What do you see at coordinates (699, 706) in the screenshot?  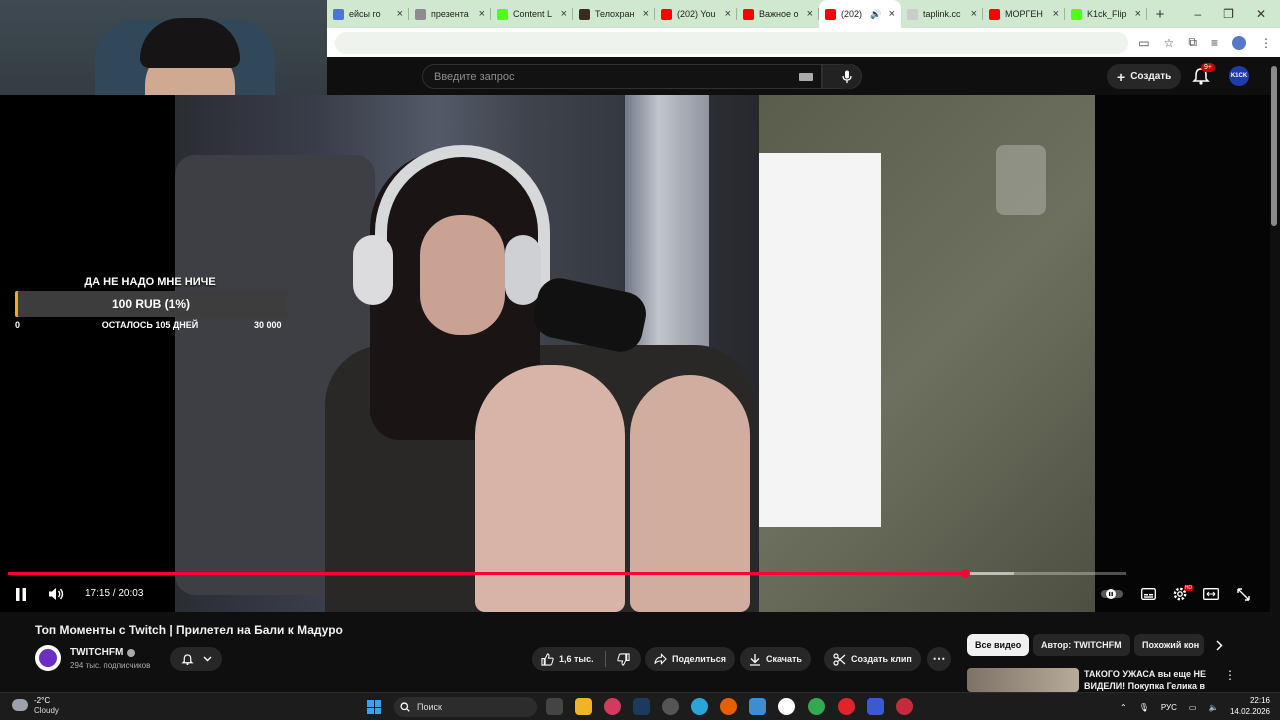 I see `edge-app-icon` at bounding box center [699, 706].